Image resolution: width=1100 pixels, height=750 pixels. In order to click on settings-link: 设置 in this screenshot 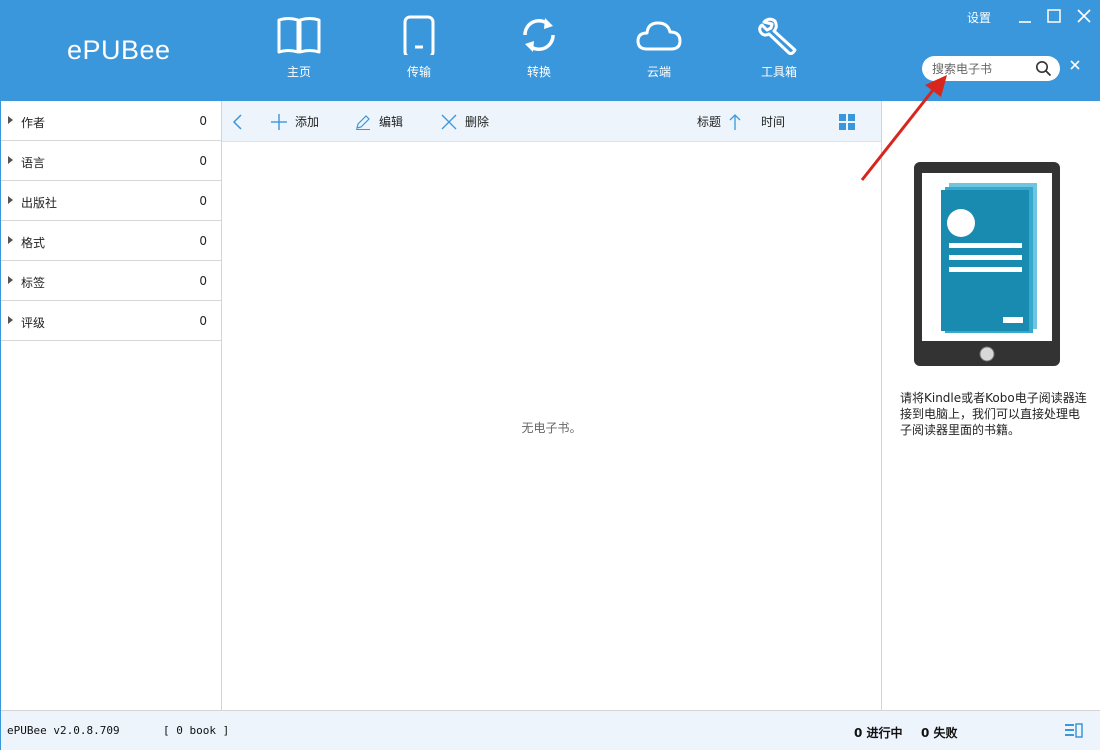, I will do `click(979, 17)`.